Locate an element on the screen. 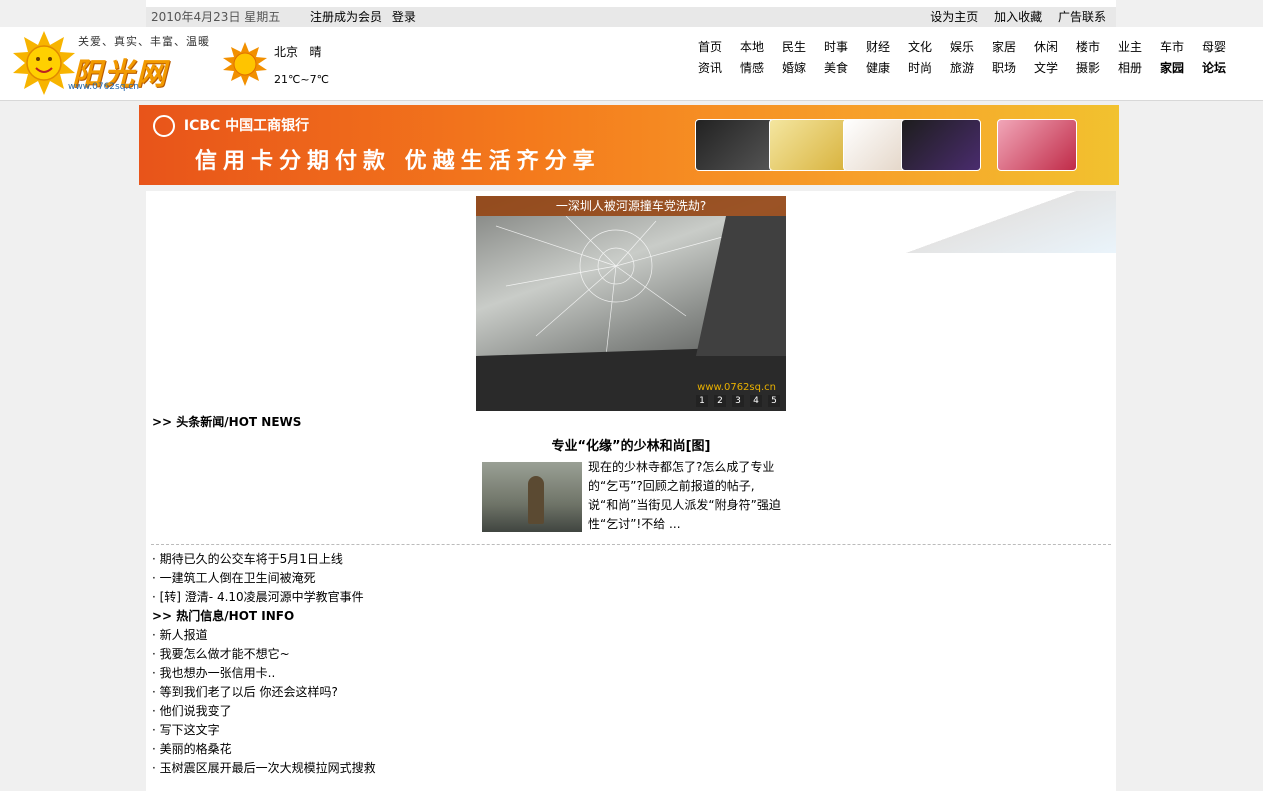 Image resolution: width=1263 pixels, height=791 pixels. nav-link: 相册 is located at coordinates (1130, 68).